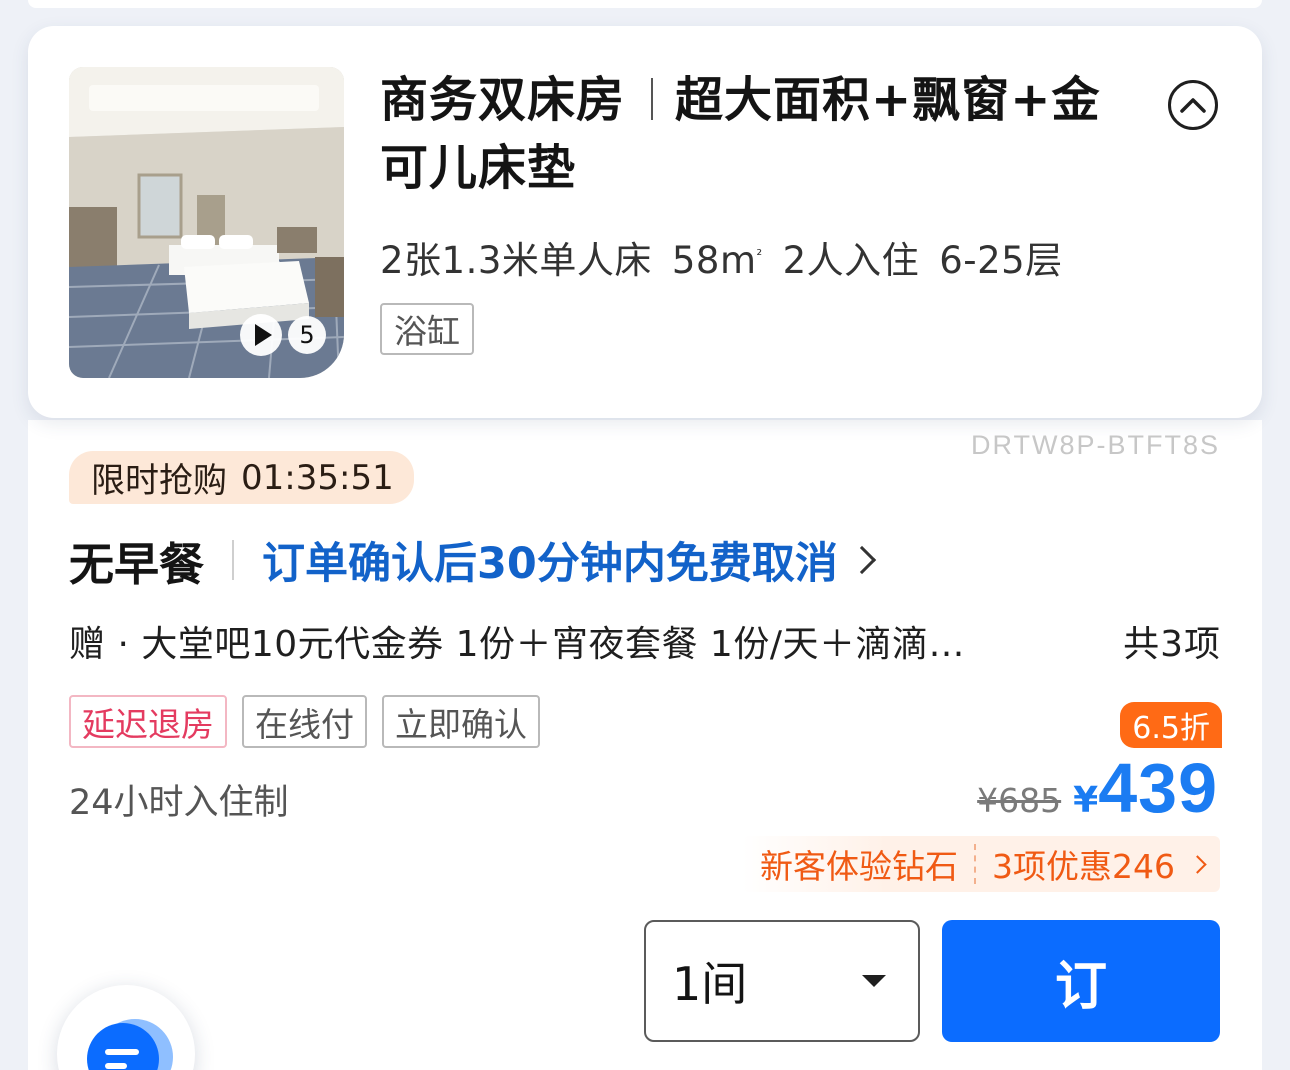 The height and width of the screenshot is (1070, 1290). What do you see at coordinates (1158, 788) in the screenshot?
I see `current-price: 439` at bounding box center [1158, 788].